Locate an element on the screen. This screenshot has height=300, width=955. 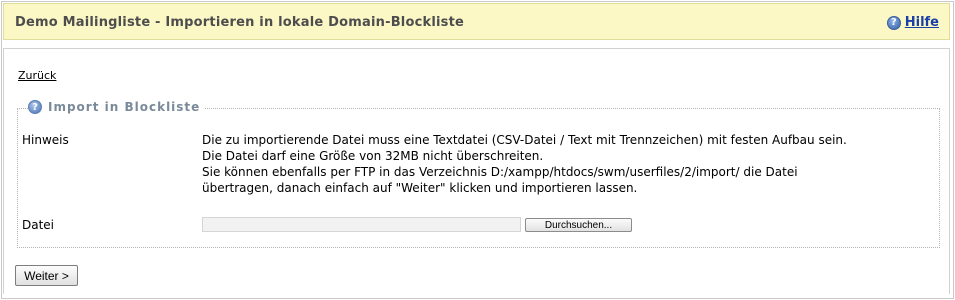
fieldset-legend: ? Import in Blockliste is located at coordinates (116, 107).